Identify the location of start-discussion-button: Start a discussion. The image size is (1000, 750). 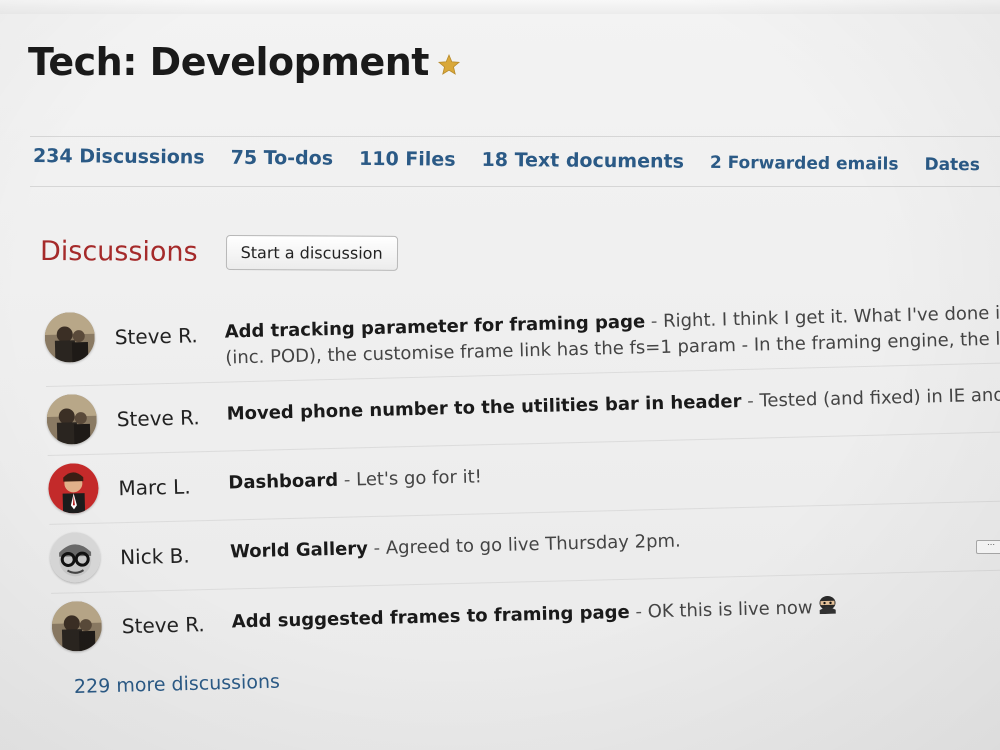
(311, 252).